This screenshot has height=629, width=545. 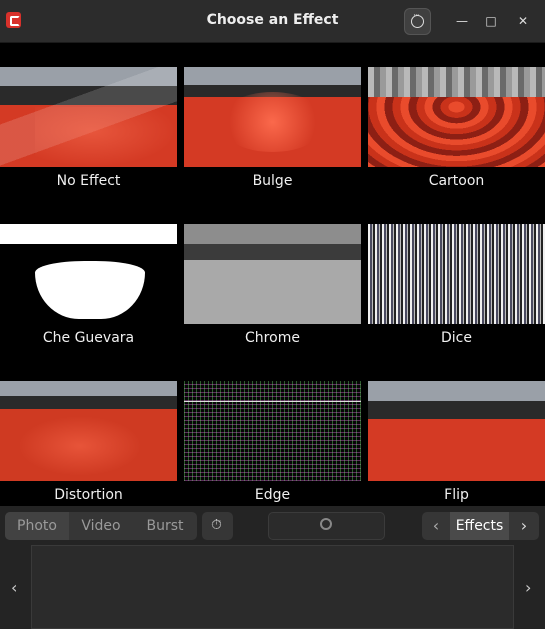 What do you see at coordinates (491, 21) in the screenshot?
I see `maximize-button: □` at bounding box center [491, 21].